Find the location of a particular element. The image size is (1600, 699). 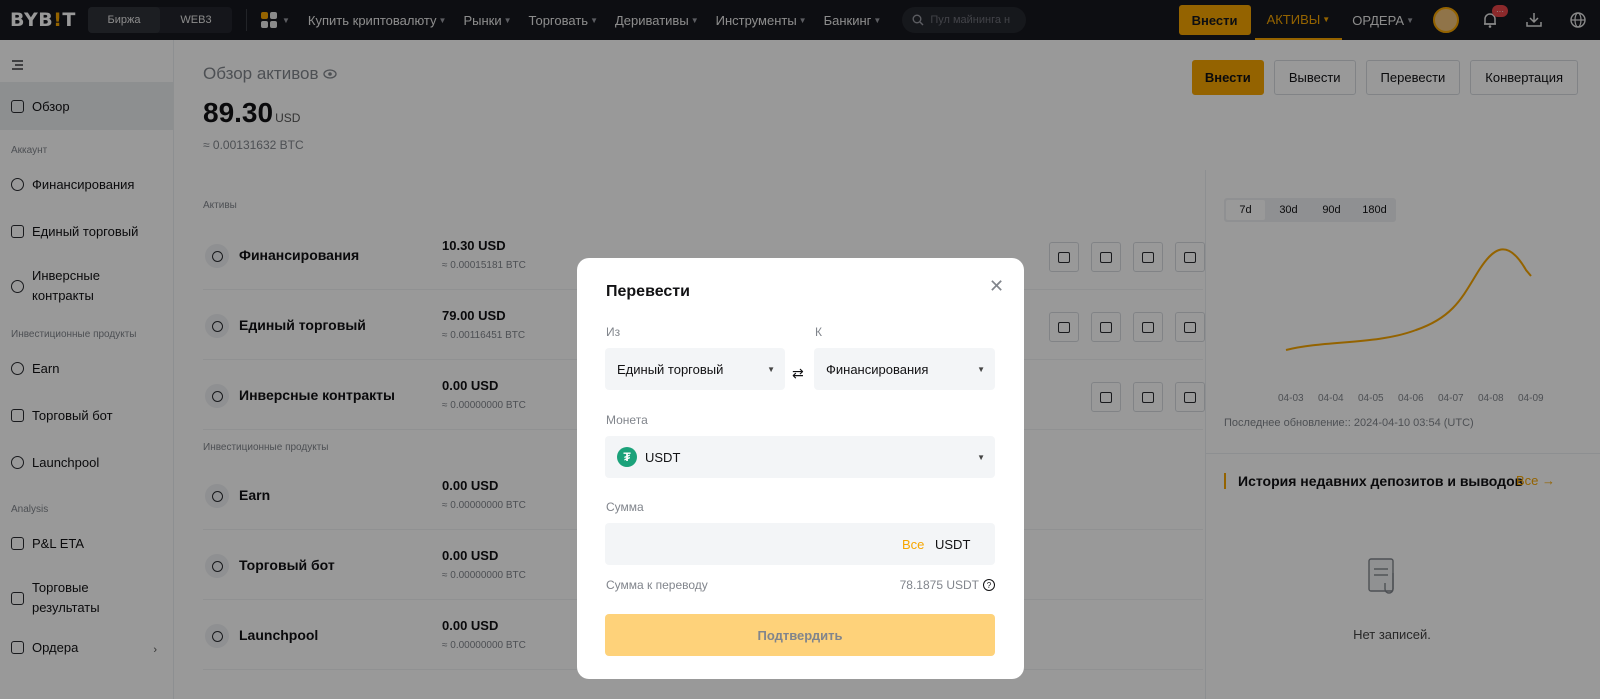

usdt-icon: ₮ is located at coordinates (627, 457).